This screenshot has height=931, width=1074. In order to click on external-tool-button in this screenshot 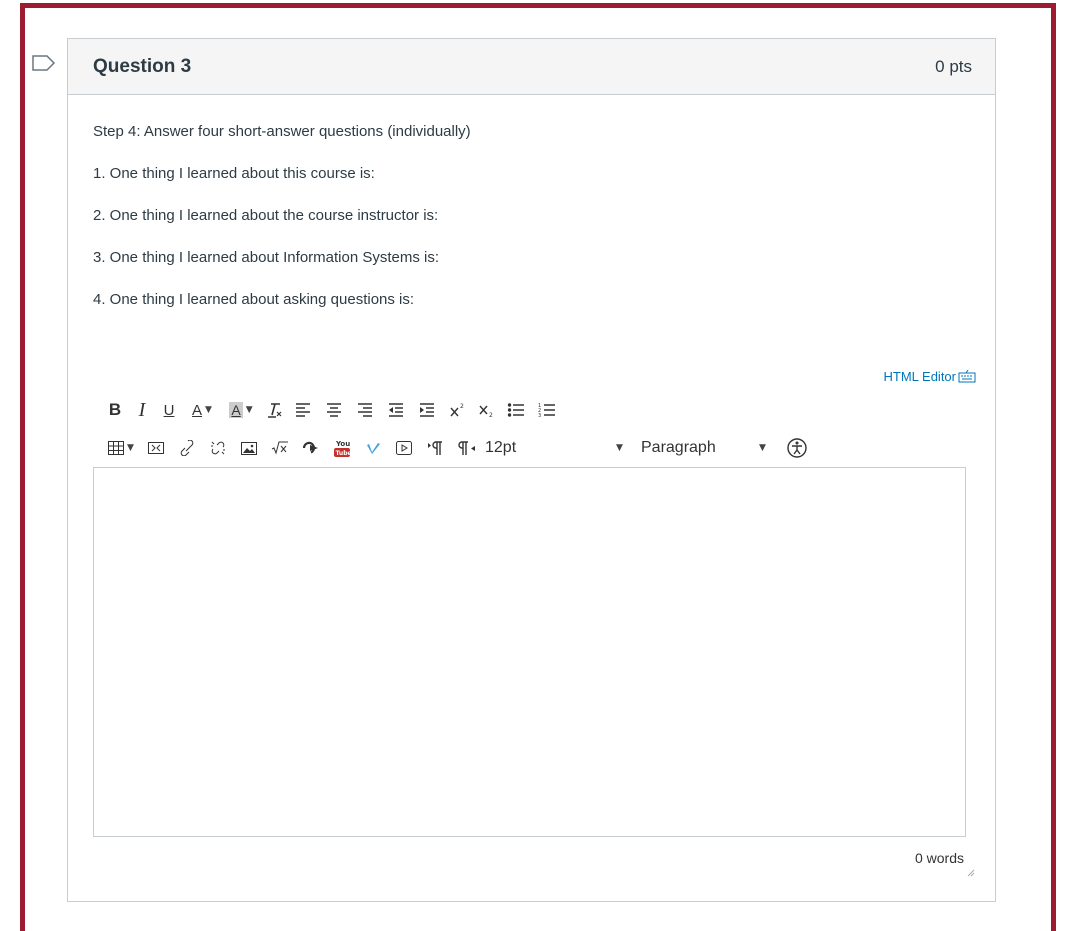, I will do `click(311, 448)`.